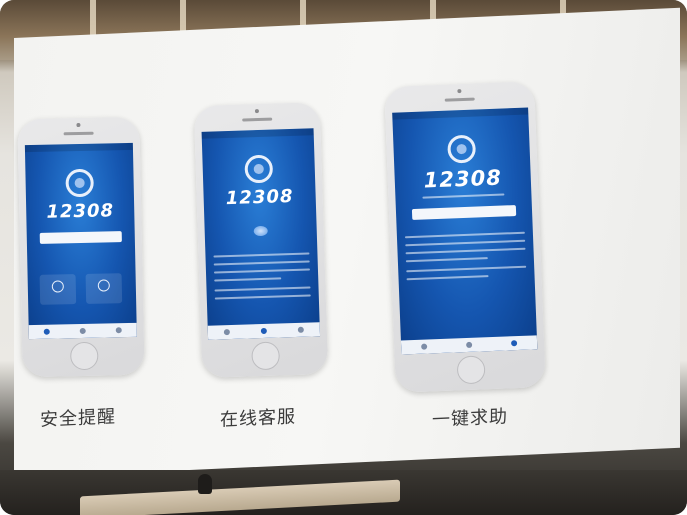 The image size is (687, 515). I want to click on tile-person, so click(104, 288).